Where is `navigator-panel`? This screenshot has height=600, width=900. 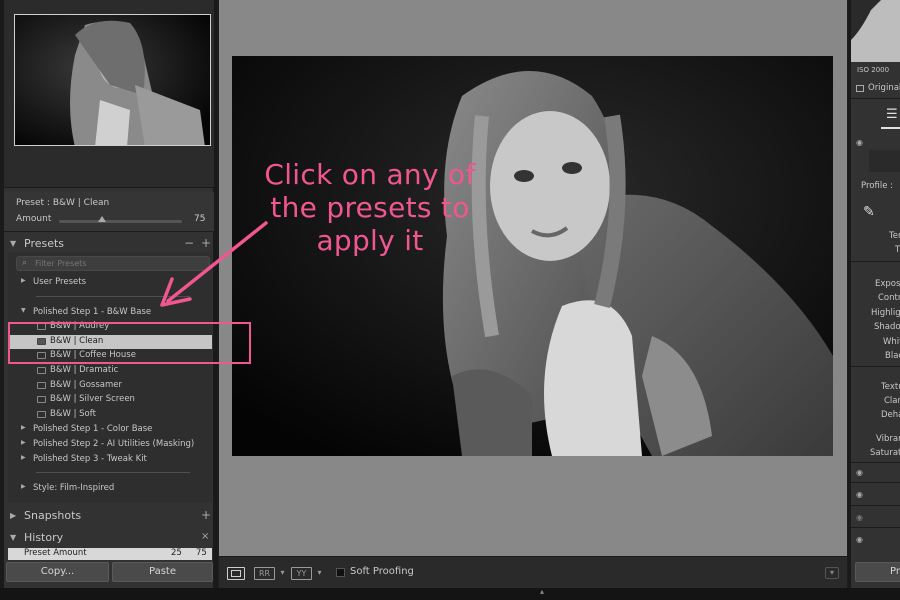
navigator-panel is located at coordinates (109, 94).